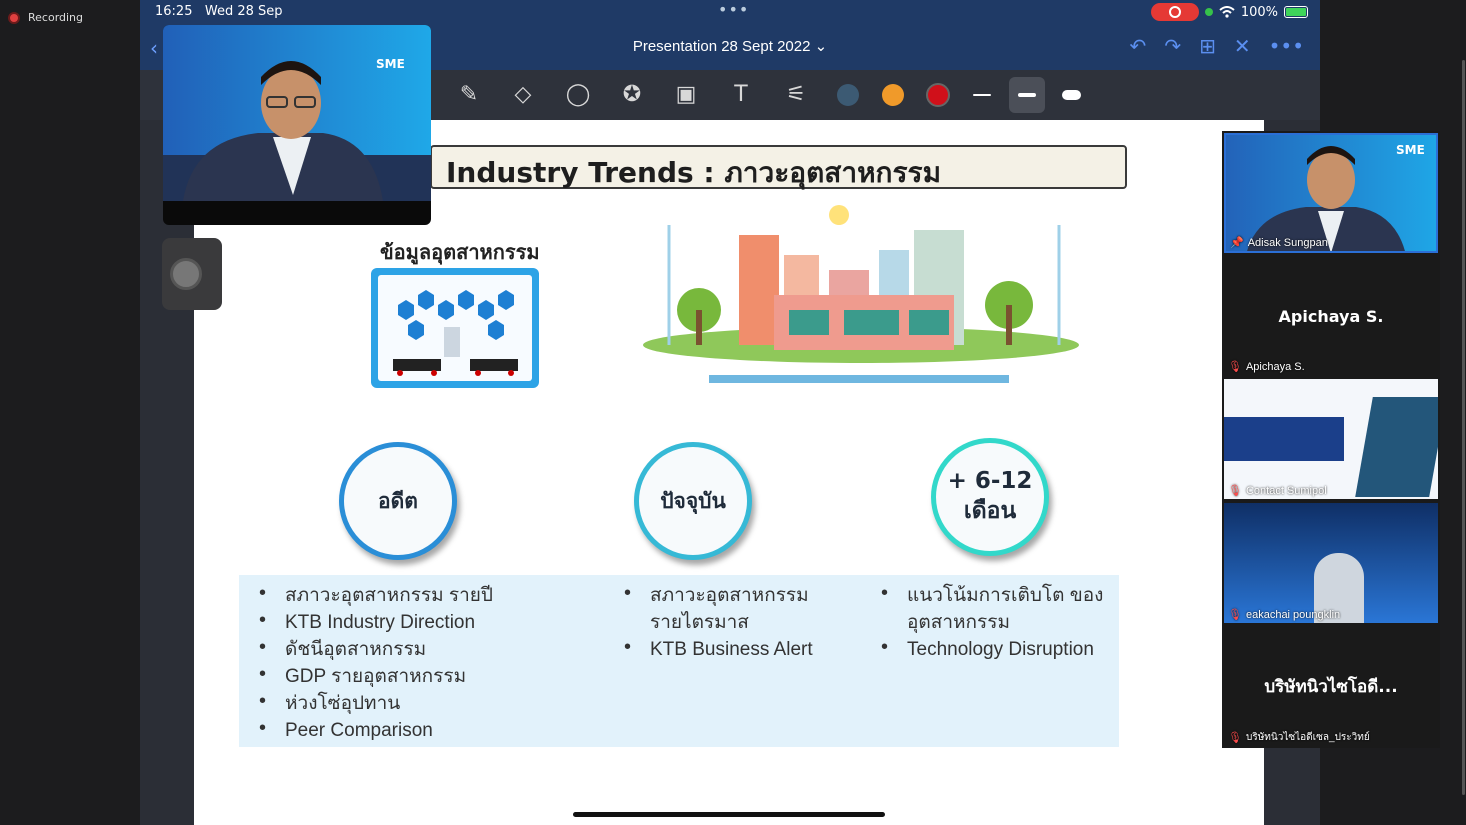 The height and width of the screenshot is (825, 1466). I want to click on list-item: ห่วงโซ่อุปทาน, so click(419, 702).